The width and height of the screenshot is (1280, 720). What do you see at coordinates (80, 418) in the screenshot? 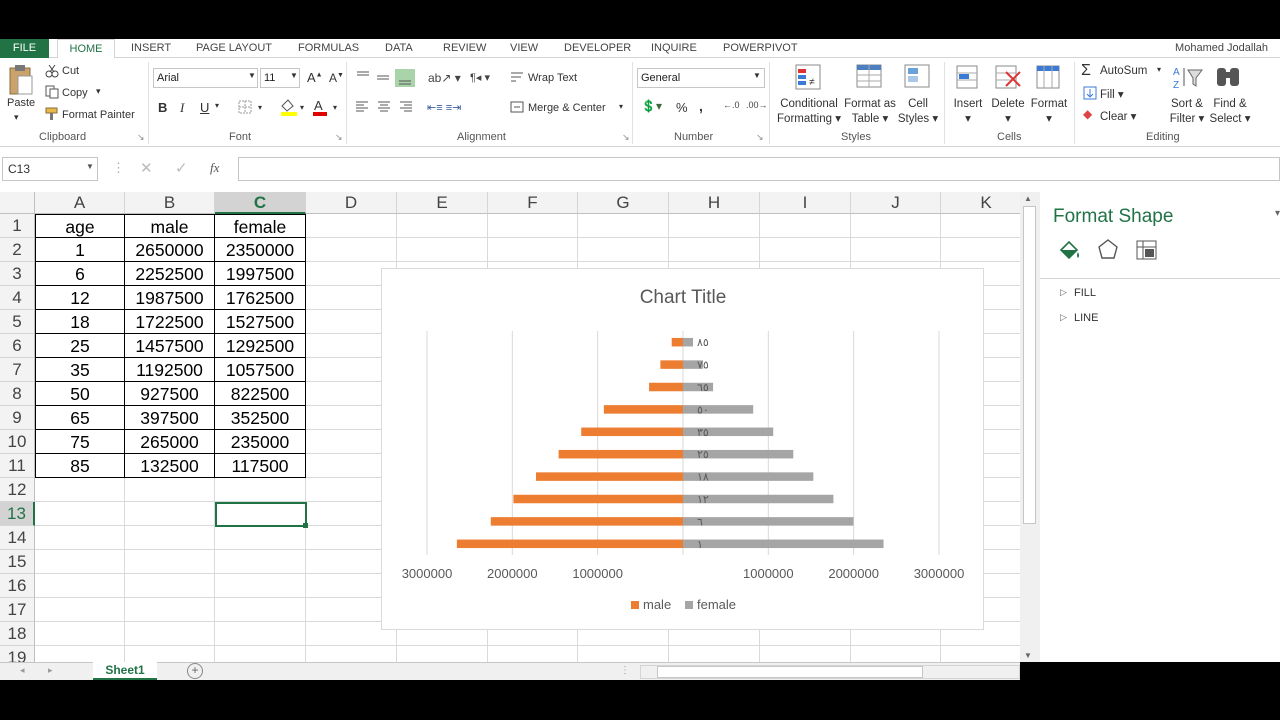
I see `table-cell: 65` at bounding box center [80, 418].